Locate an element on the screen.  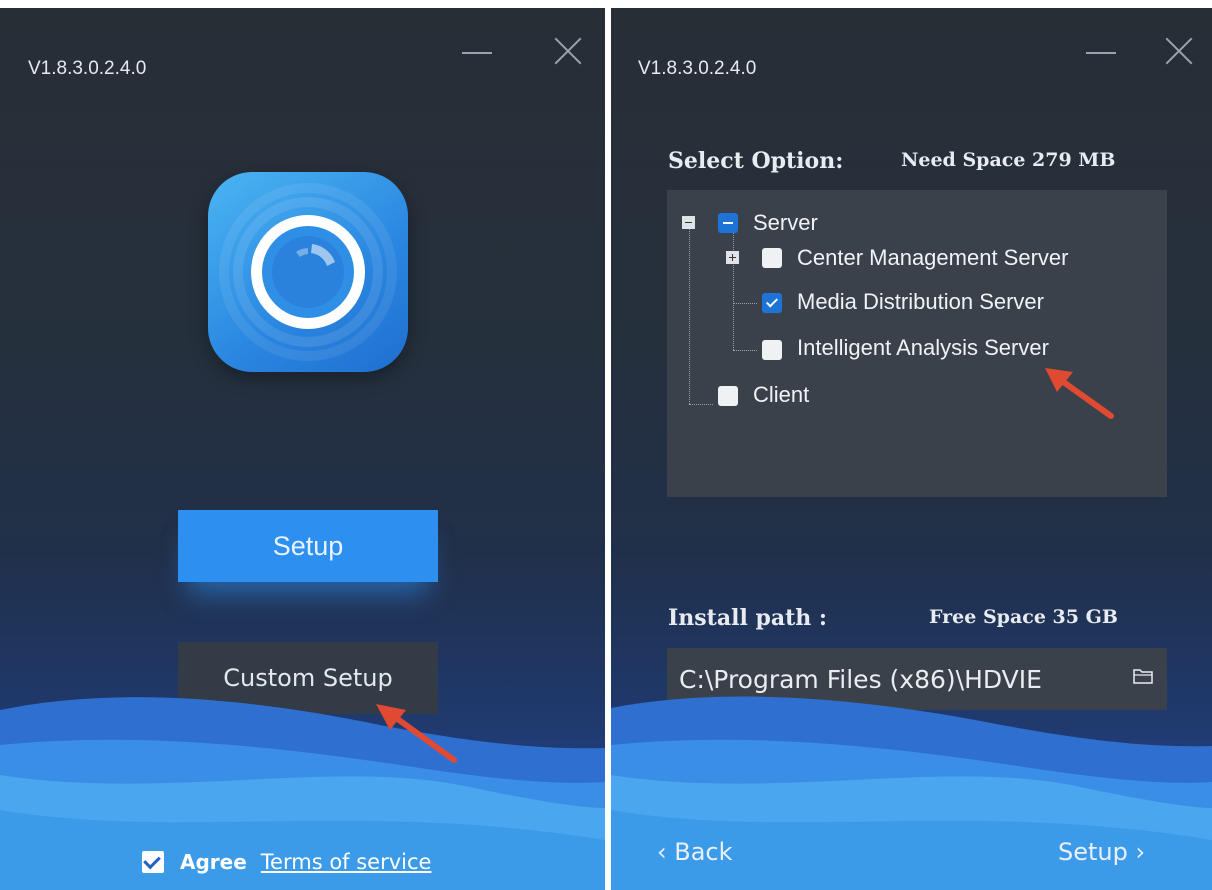
expand-icon is located at coordinates (732, 257).